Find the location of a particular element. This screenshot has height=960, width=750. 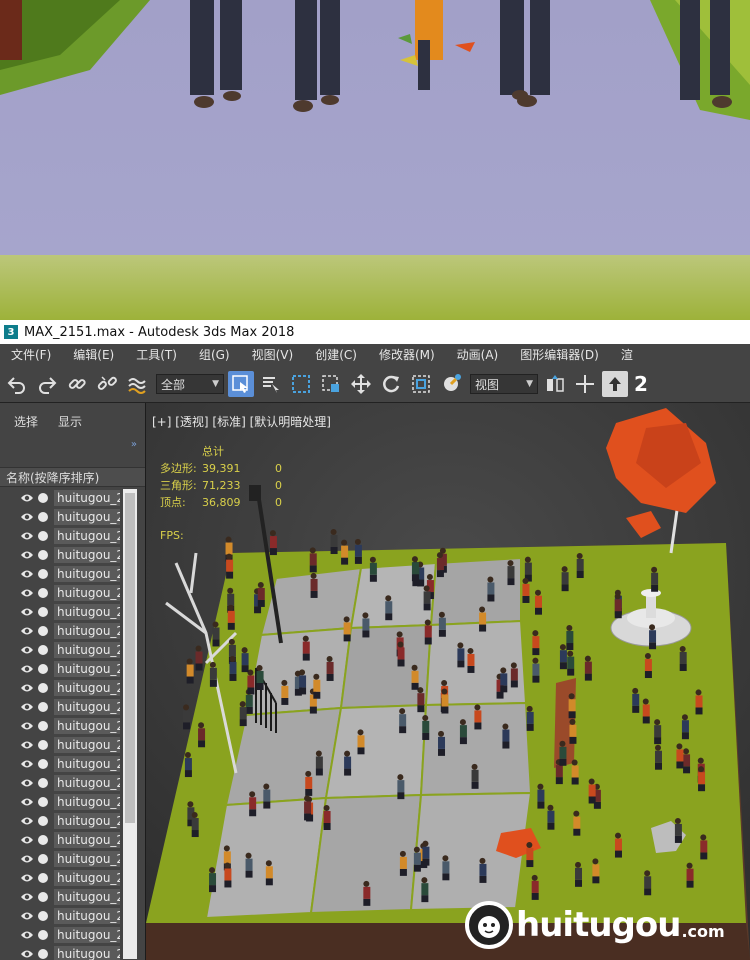

snap-mode-label: 2 is located at coordinates (641, 384).